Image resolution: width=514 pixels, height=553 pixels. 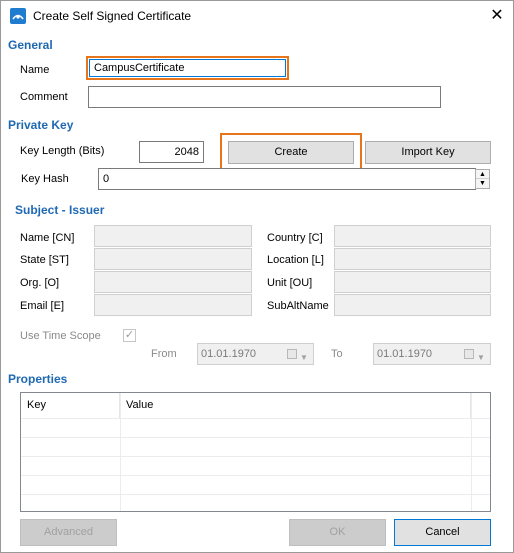 What do you see at coordinates (44, 260) in the screenshot?
I see `st-label: State [ST]` at bounding box center [44, 260].